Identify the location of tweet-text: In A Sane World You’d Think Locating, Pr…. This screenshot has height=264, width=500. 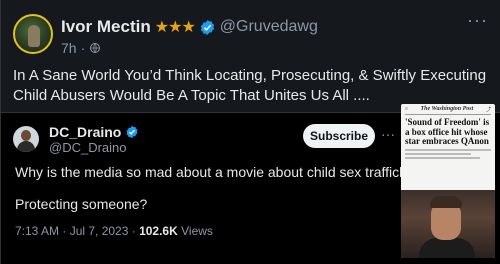
(250, 85).